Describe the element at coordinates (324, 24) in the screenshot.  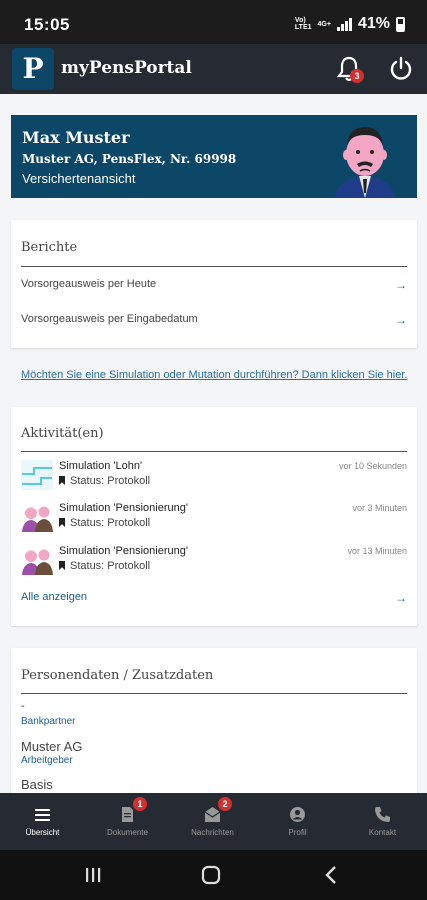
I see `network-indicator: 4G+` at that location.